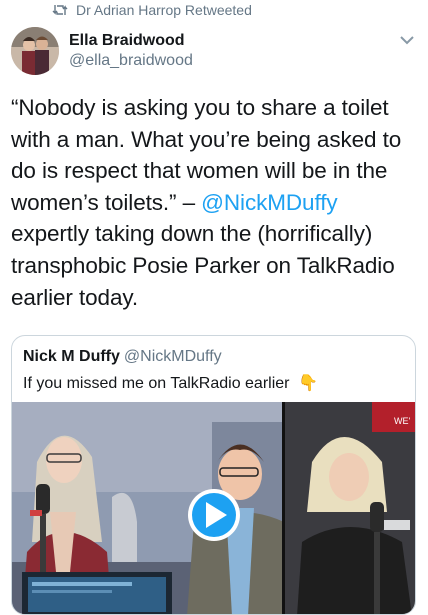 Image resolution: width=428 pixels, height=615 pixels. I want to click on retweet-icon, so click(60, 10).